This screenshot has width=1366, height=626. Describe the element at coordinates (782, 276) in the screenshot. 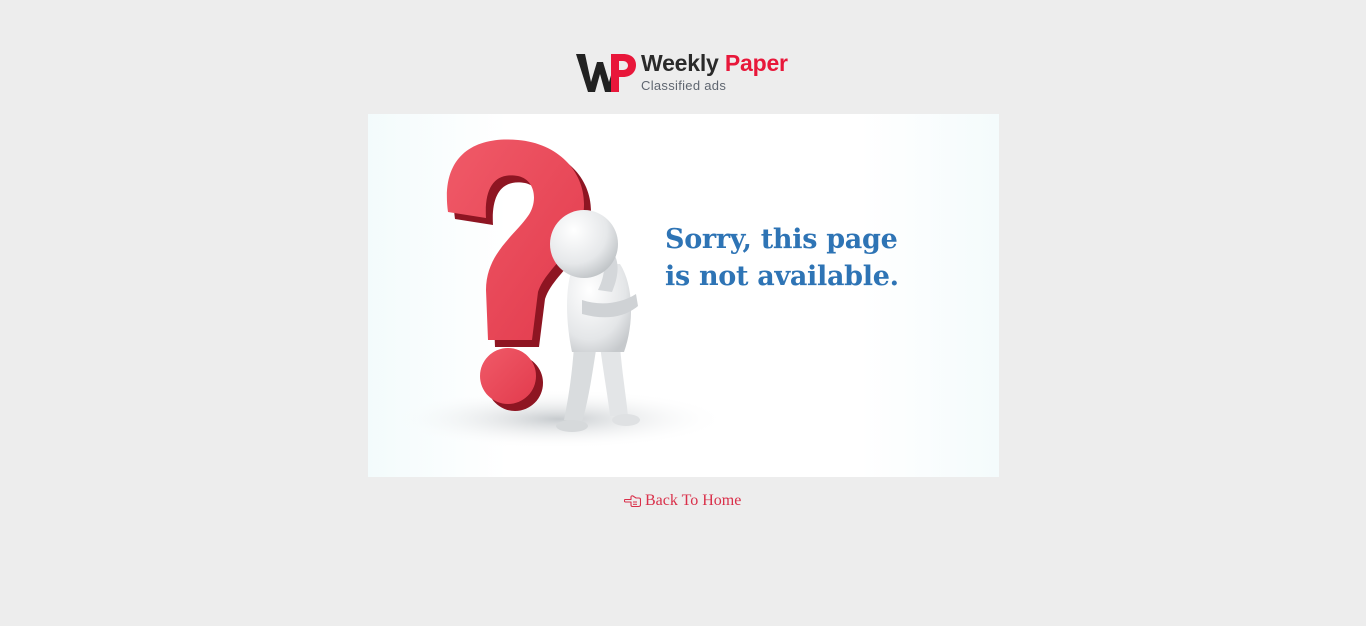

I see `error-message-line2: is not available.` at that location.